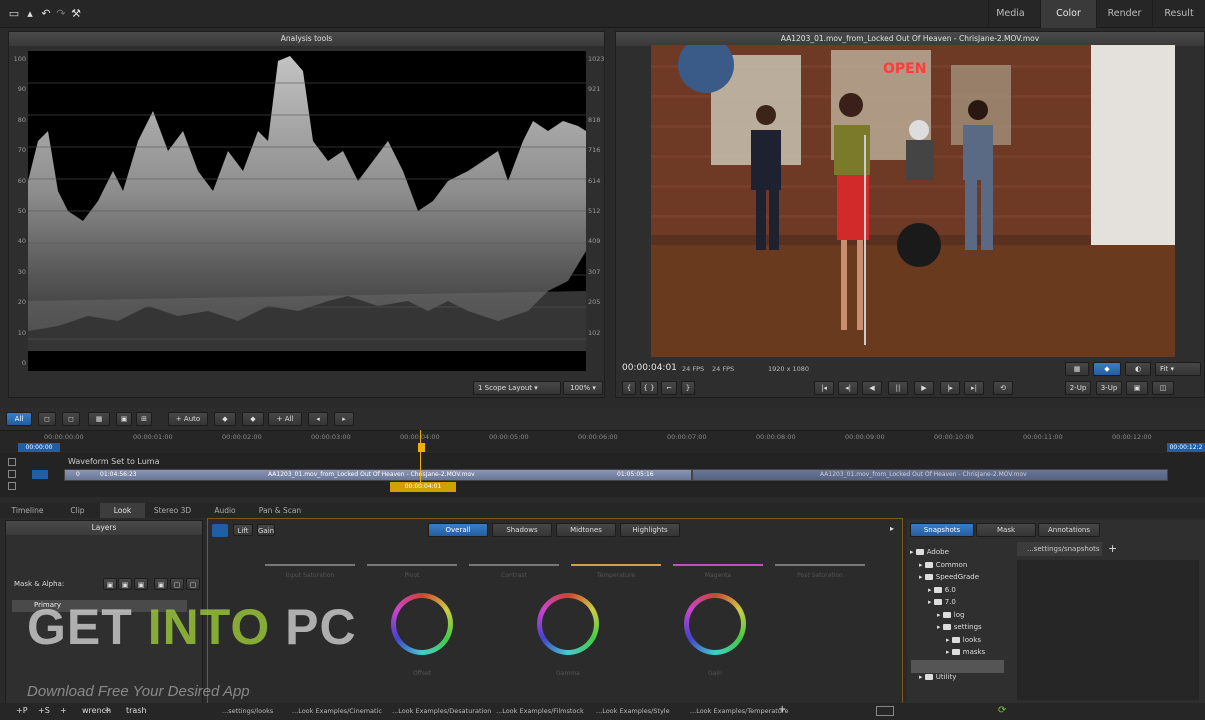  I want to click on add-keyframe-button: ◆, so click(225, 419).